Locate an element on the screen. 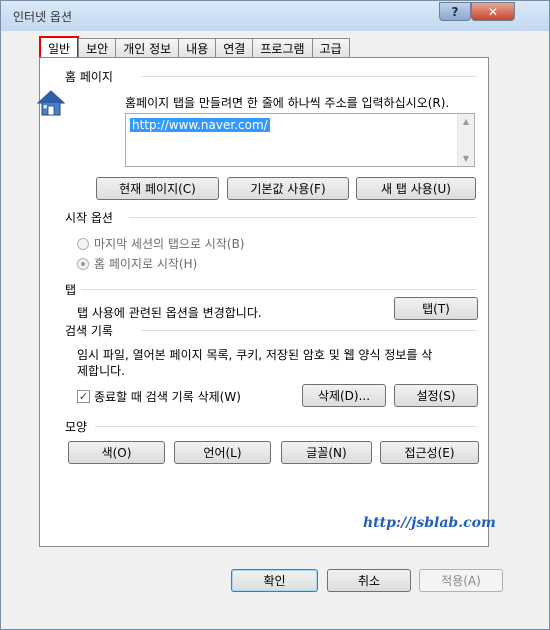 This screenshot has width=550, height=630. tab-strip: 일반 보안 개인 정보 내용 연결 프로그램 고급 is located at coordinates (194, 47).